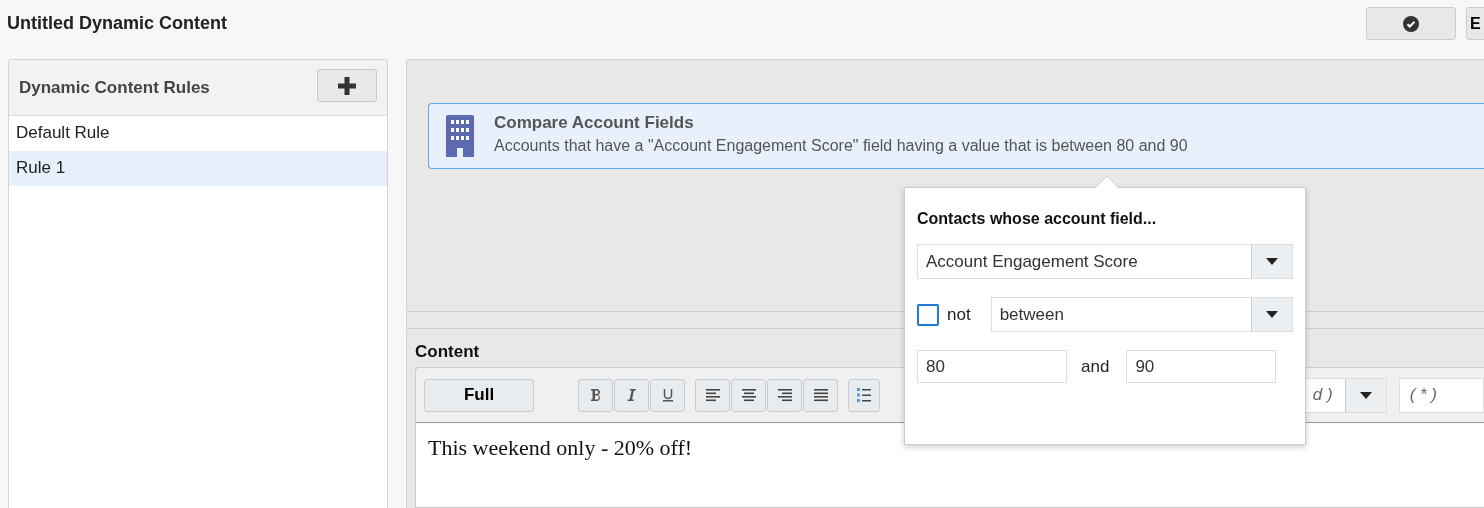 This screenshot has height=508, width=1484. I want to click on align-right-button, so click(785, 395).